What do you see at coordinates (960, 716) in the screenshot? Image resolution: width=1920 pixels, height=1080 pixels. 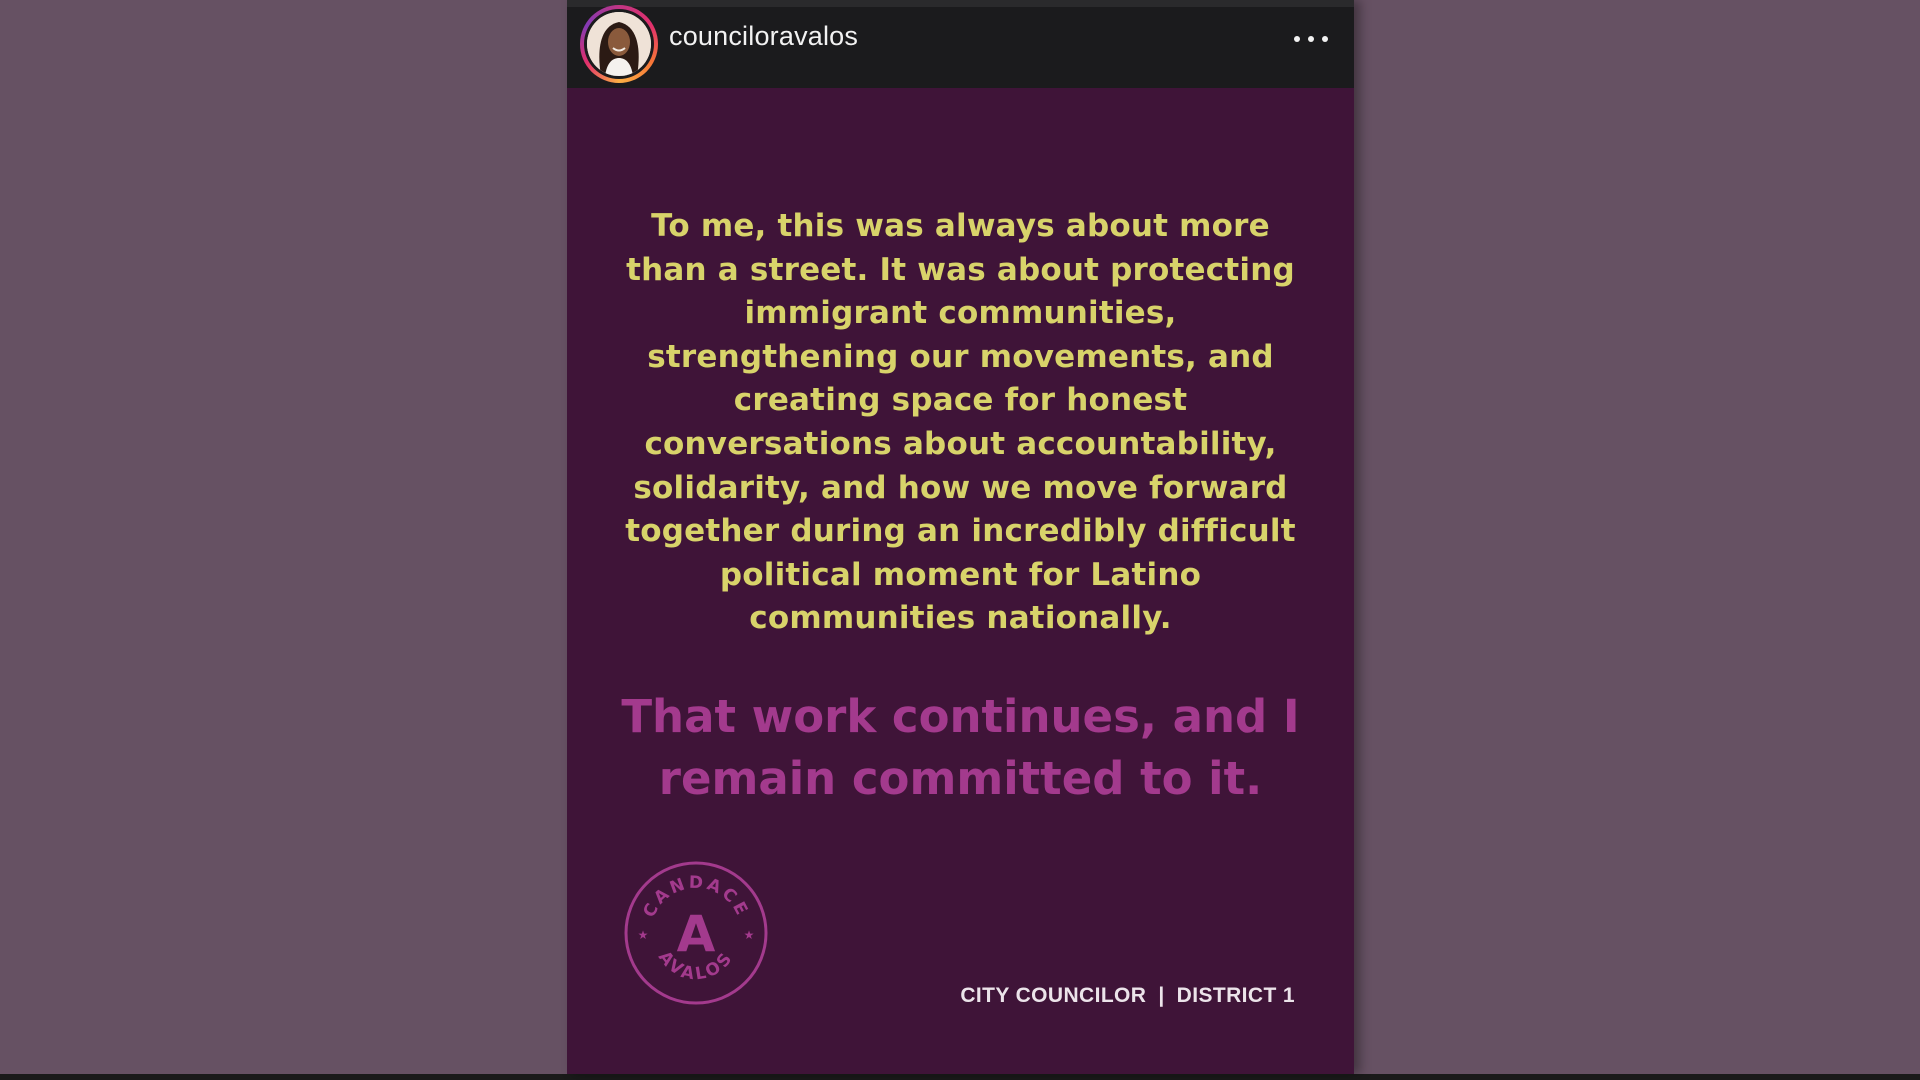 I see `highlight-line: That work continues, and I` at bounding box center [960, 716].